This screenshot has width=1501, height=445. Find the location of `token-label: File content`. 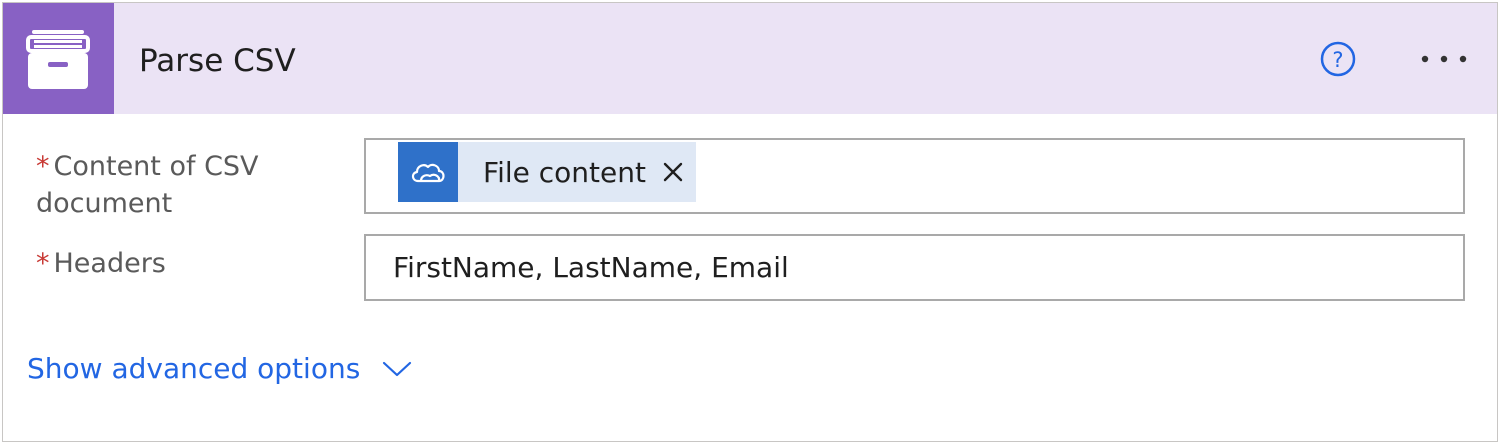

token-label: File content is located at coordinates (564, 172).